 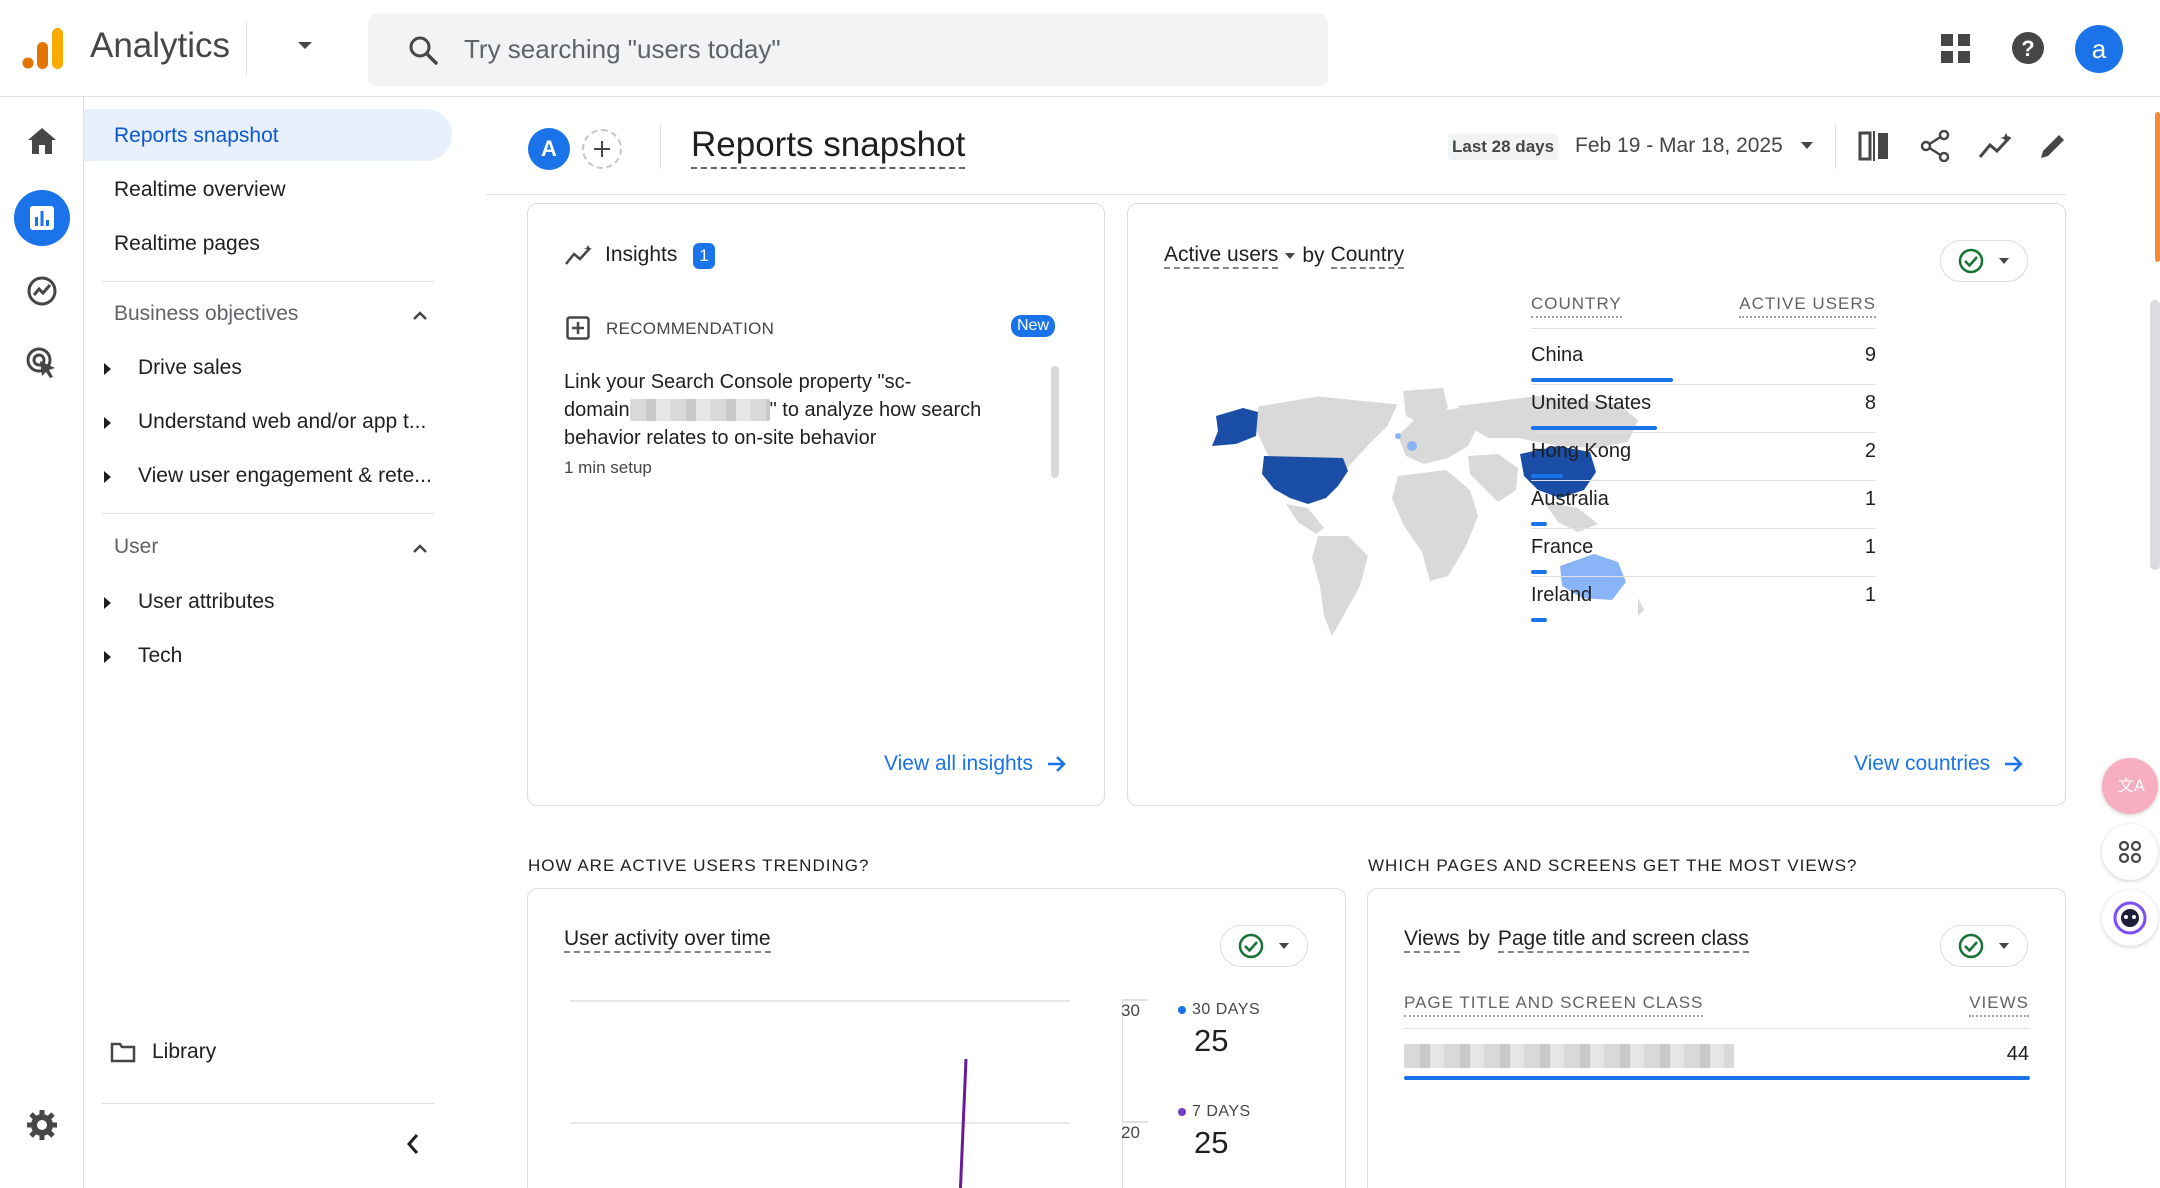 What do you see at coordinates (1939, 764) in the screenshot?
I see `view-countries-link: View countries` at bounding box center [1939, 764].